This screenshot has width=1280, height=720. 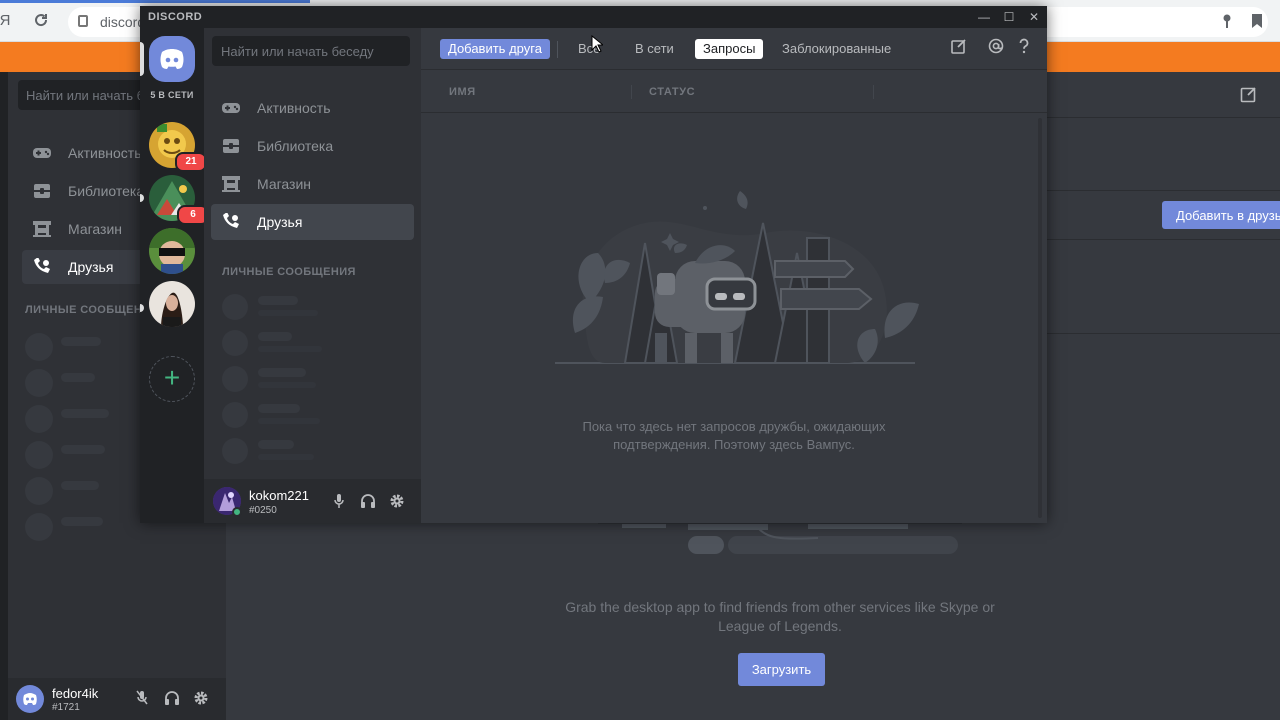 I want to click on tab-blocked: Заблокированные, so click(x=836, y=49).